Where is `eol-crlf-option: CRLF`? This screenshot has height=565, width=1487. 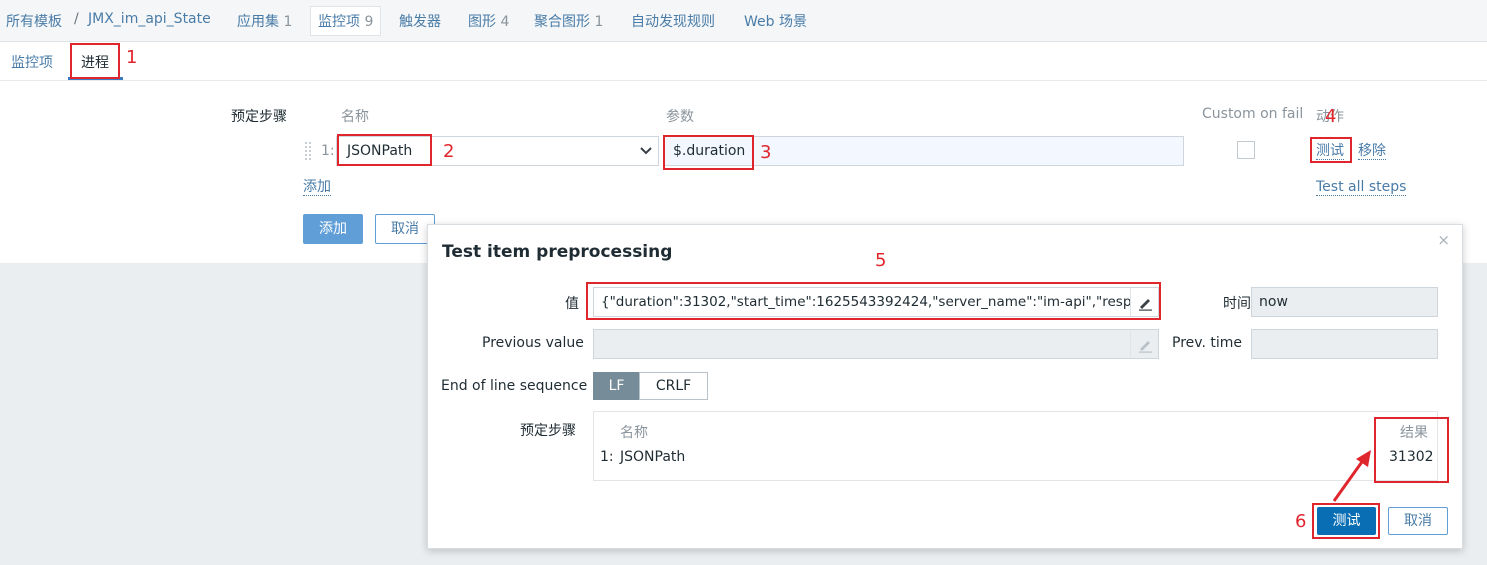
eol-crlf-option: CRLF is located at coordinates (673, 386).